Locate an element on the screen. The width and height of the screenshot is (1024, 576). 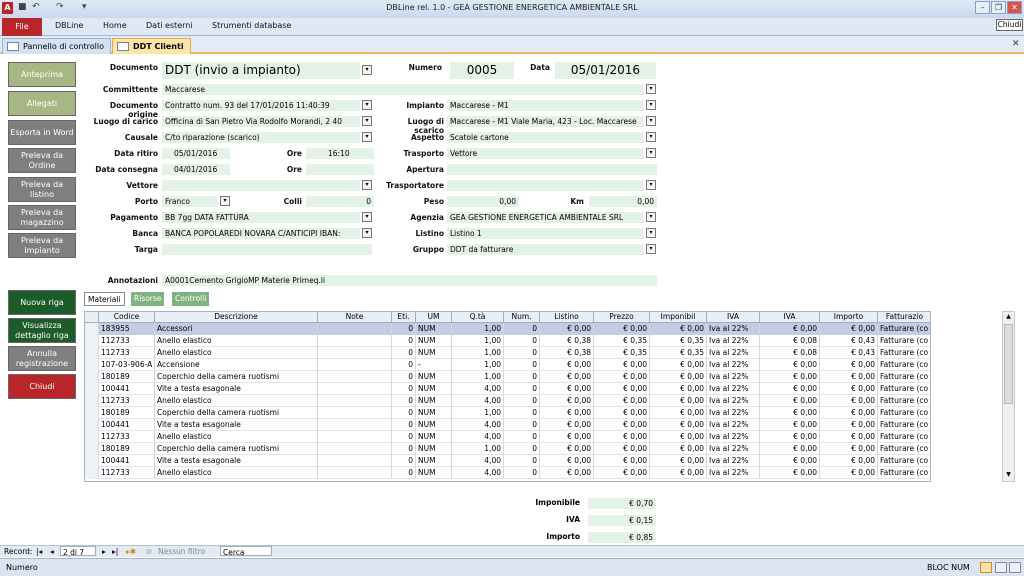
column-header: Eti. is located at coordinates (404, 317).